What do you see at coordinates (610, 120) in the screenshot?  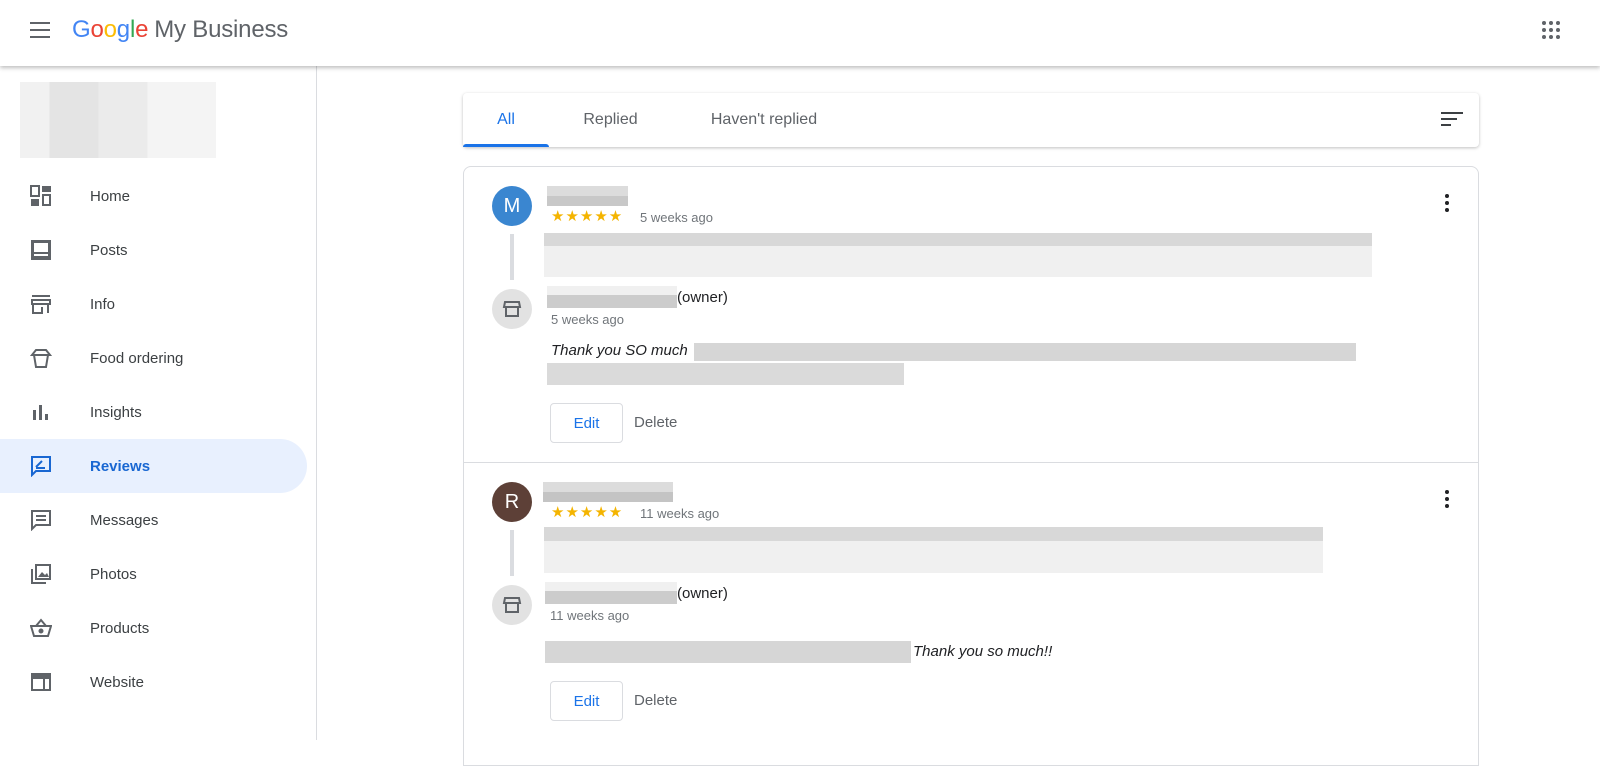 I see `tab-replied: Replied` at bounding box center [610, 120].